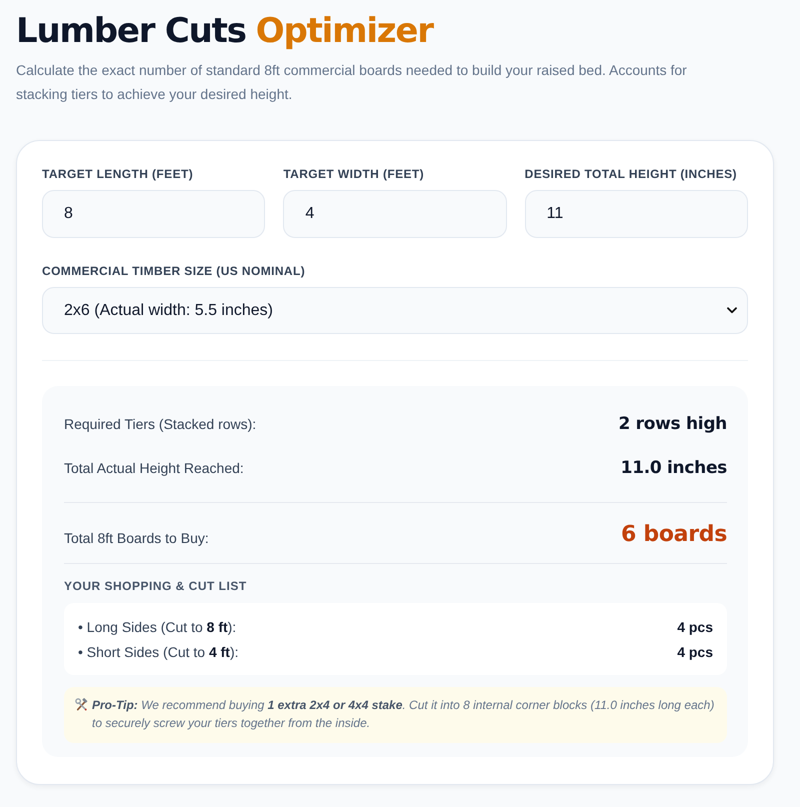 This screenshot has height=807, width=800. Describe the element at coordinates (403, 714) in the screenshot. I see `pro-tip-text: Pro-Tip: We recommend buying 1 extra 2x4 or 4x4 stake. Cut it into 8 internal corner blocks (11.0 inches long each) to securely screw your tiers together from the inside.` at that location.